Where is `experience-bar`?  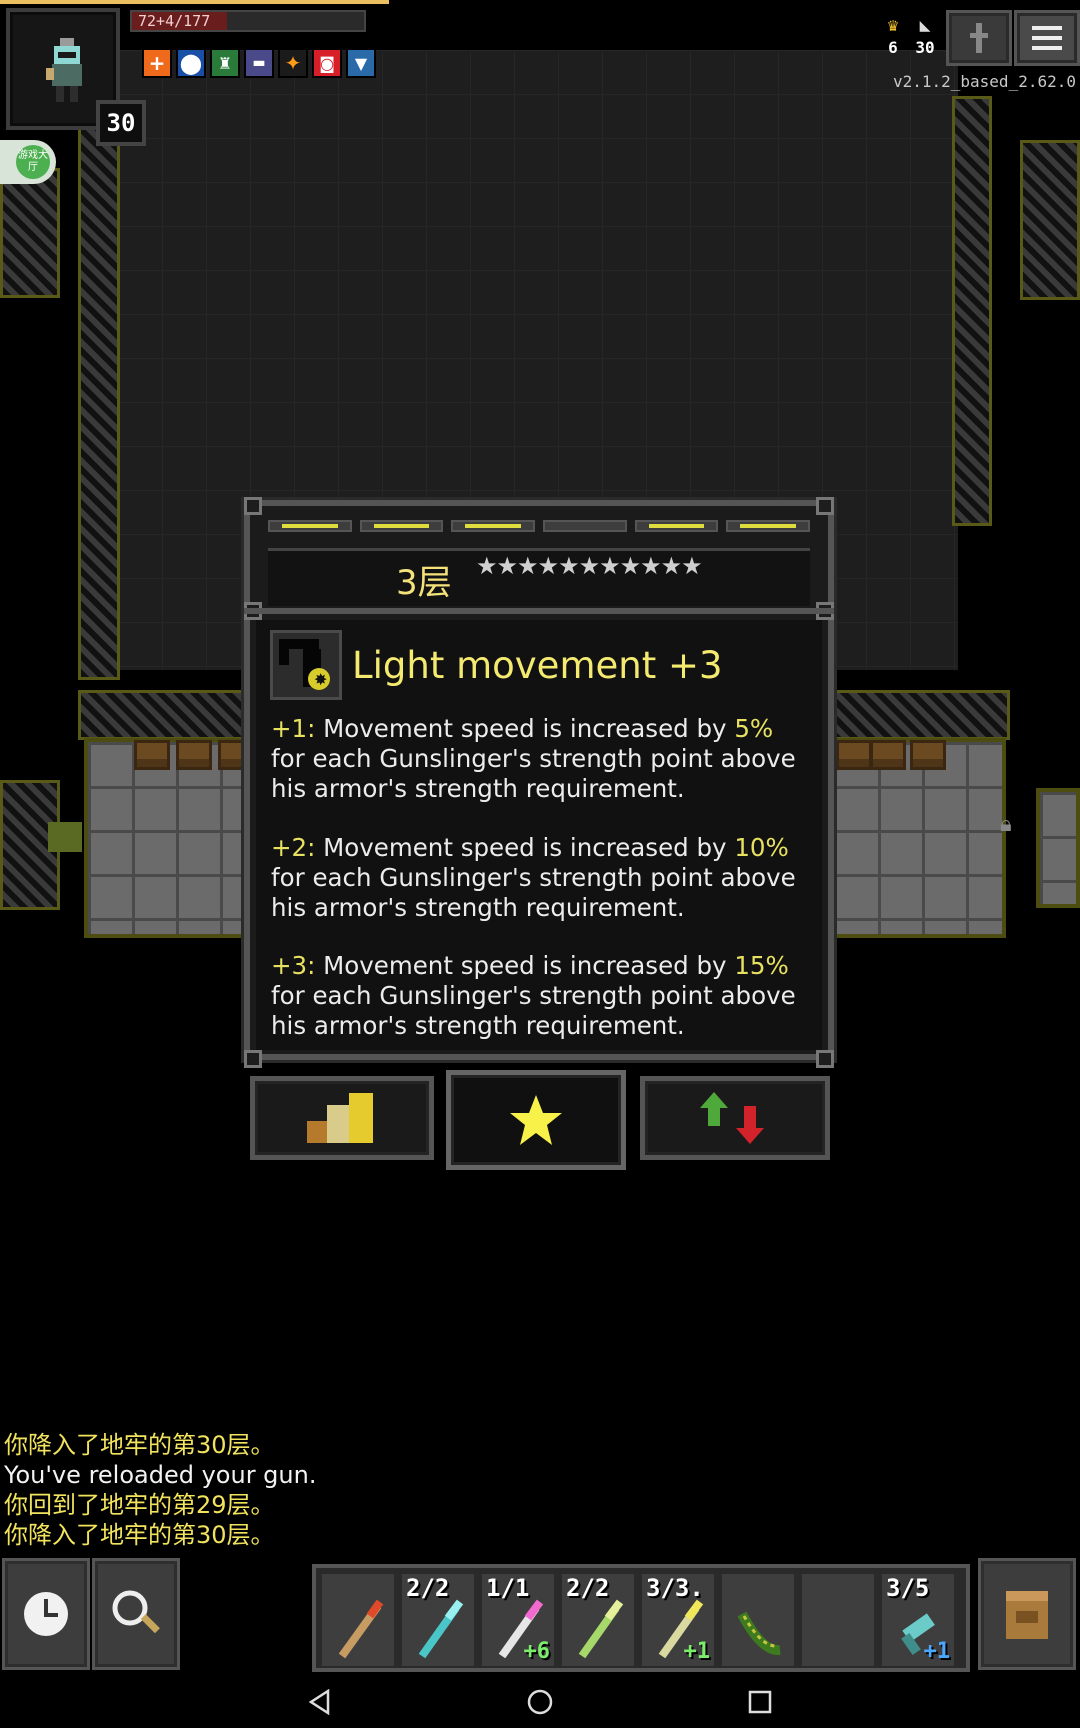 experience-bar is located at coordinates (194, 2).